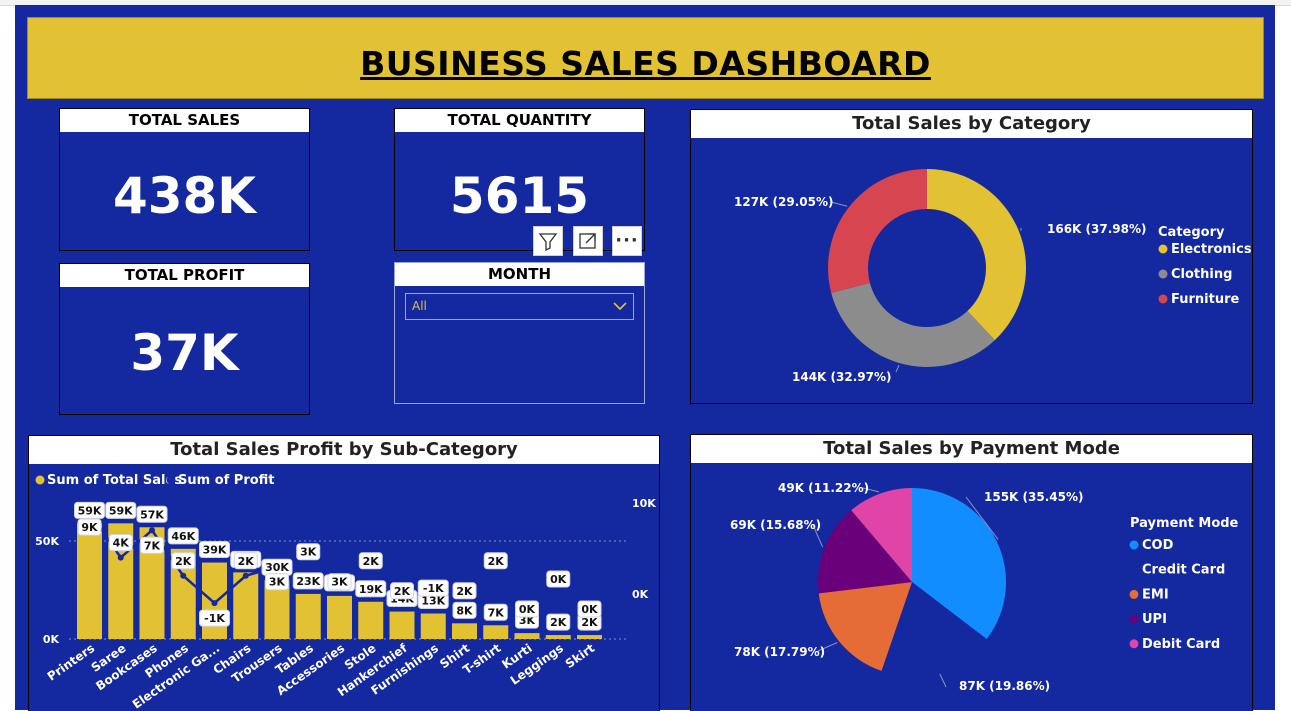  I want to click on category-leader-line, so click(897, 368).